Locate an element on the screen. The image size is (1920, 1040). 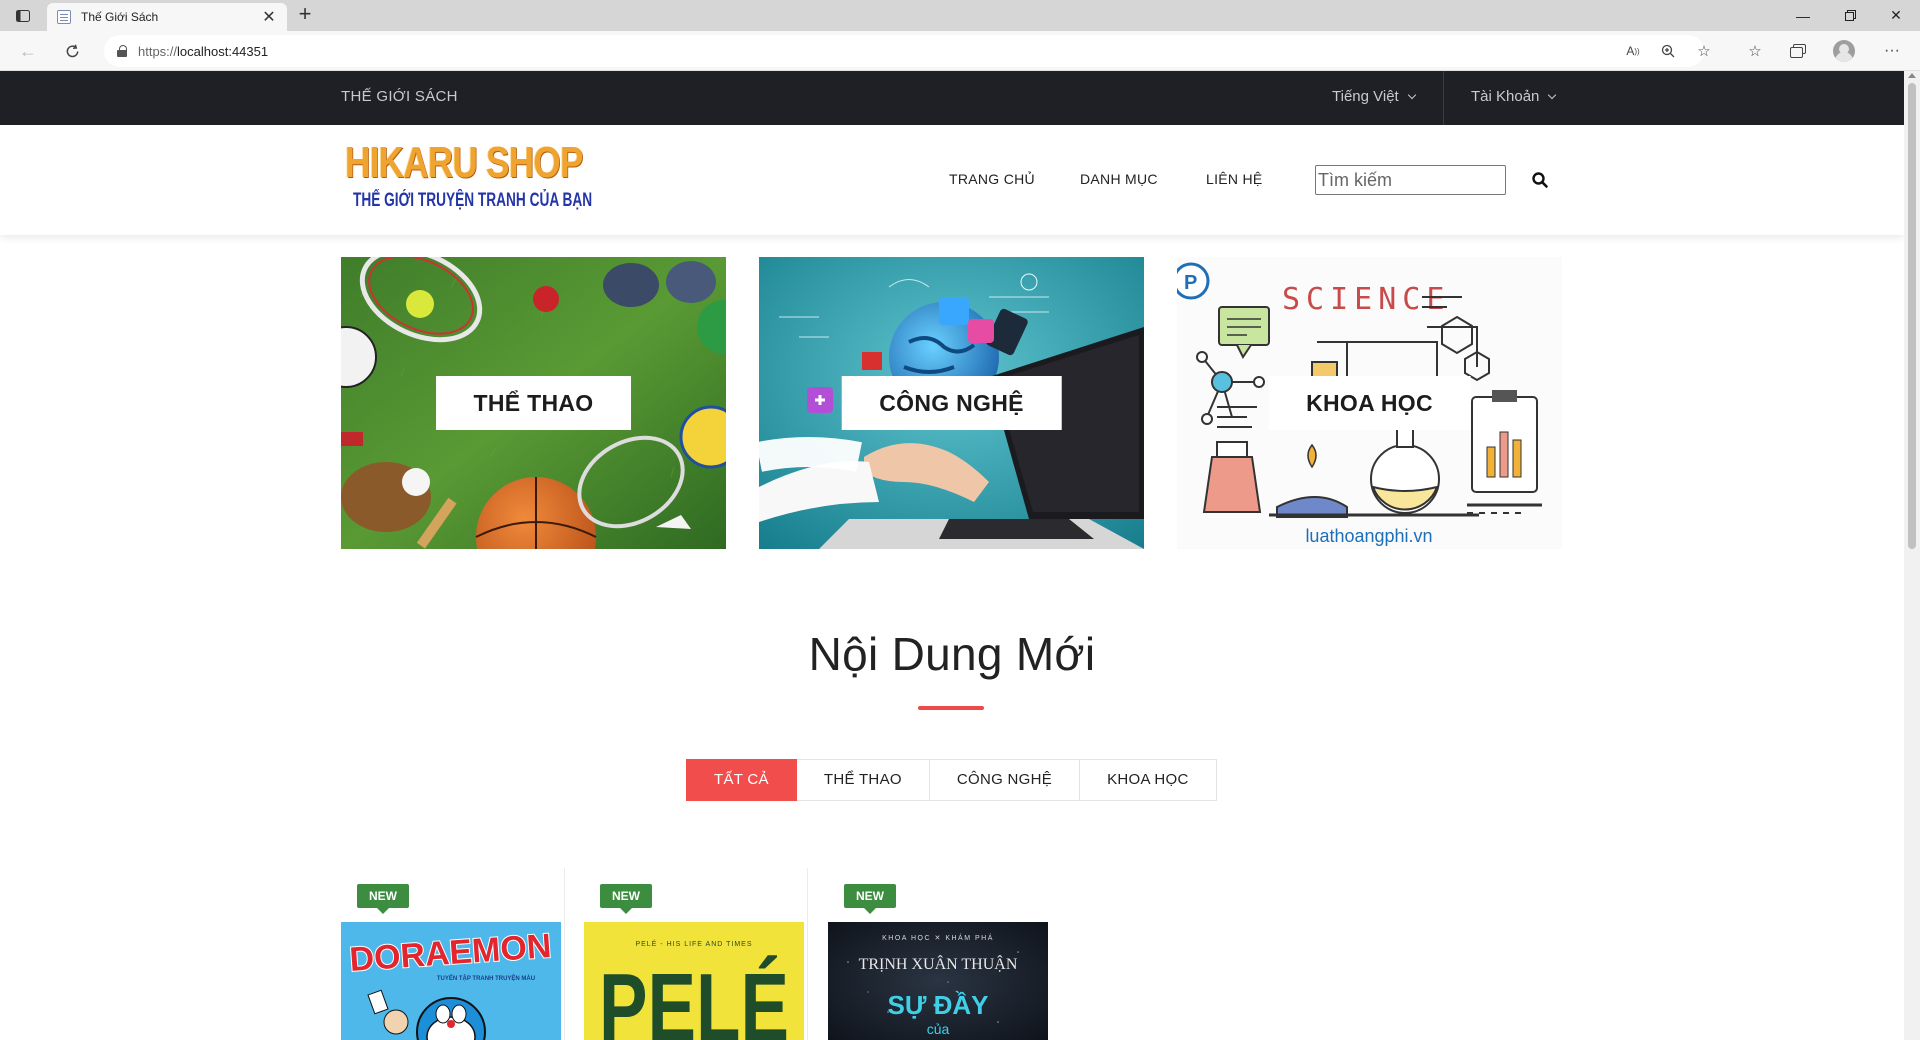
science-image-text: SCIENCE is located at coordinates (1366, 299).